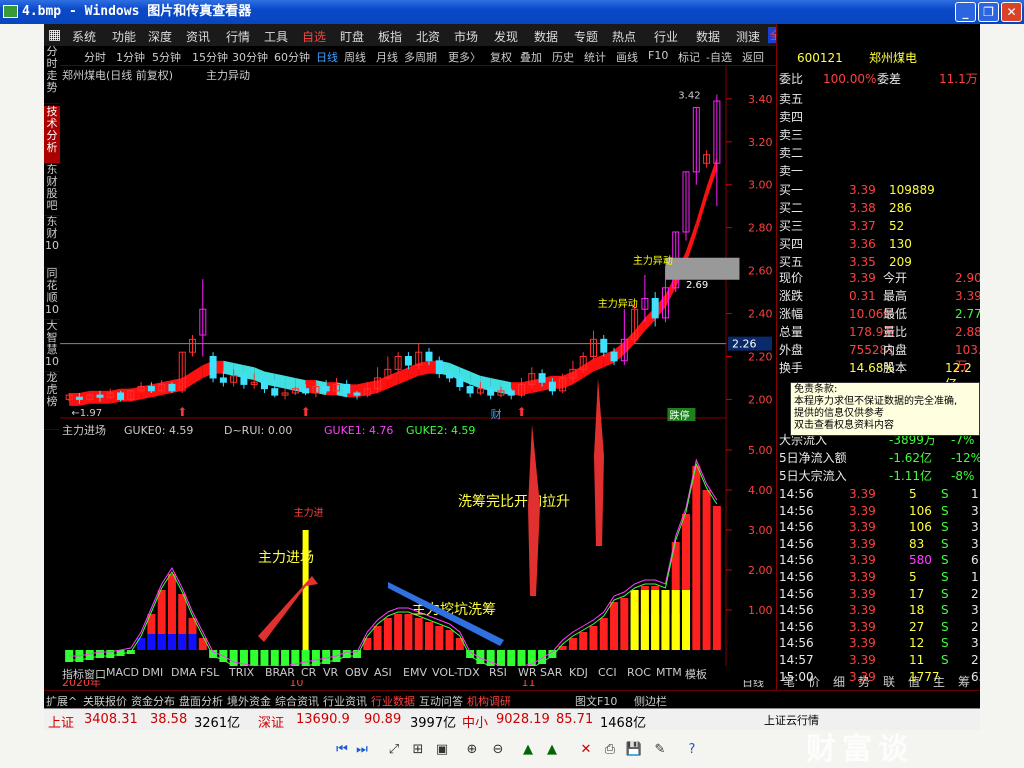 Image resolution: width=1024 pixels, height=768 pixels. Describe the element at coordinates (889, 682) in the screenshot. I see `side-tab: 联` at that location.